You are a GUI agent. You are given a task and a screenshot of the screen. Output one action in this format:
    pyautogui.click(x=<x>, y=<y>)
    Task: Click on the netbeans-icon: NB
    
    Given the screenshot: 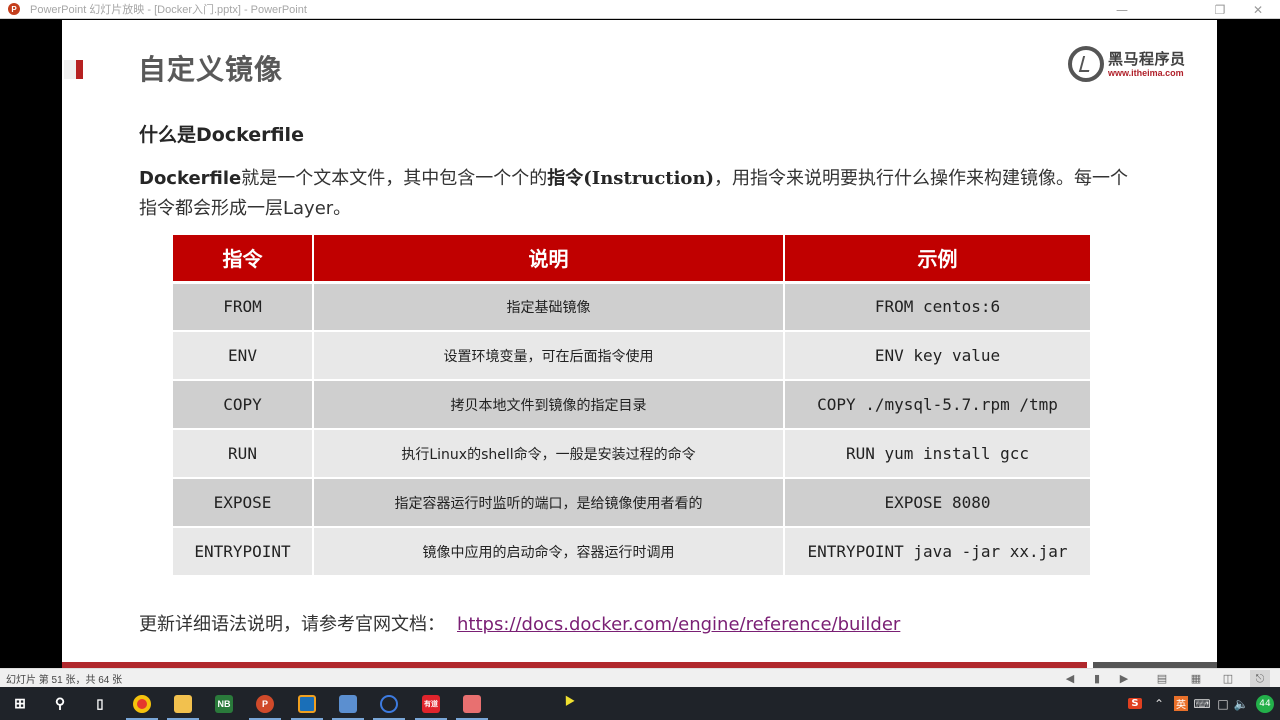 What is the action you would take?
    pyautogui.click(x=224, y=703)
    